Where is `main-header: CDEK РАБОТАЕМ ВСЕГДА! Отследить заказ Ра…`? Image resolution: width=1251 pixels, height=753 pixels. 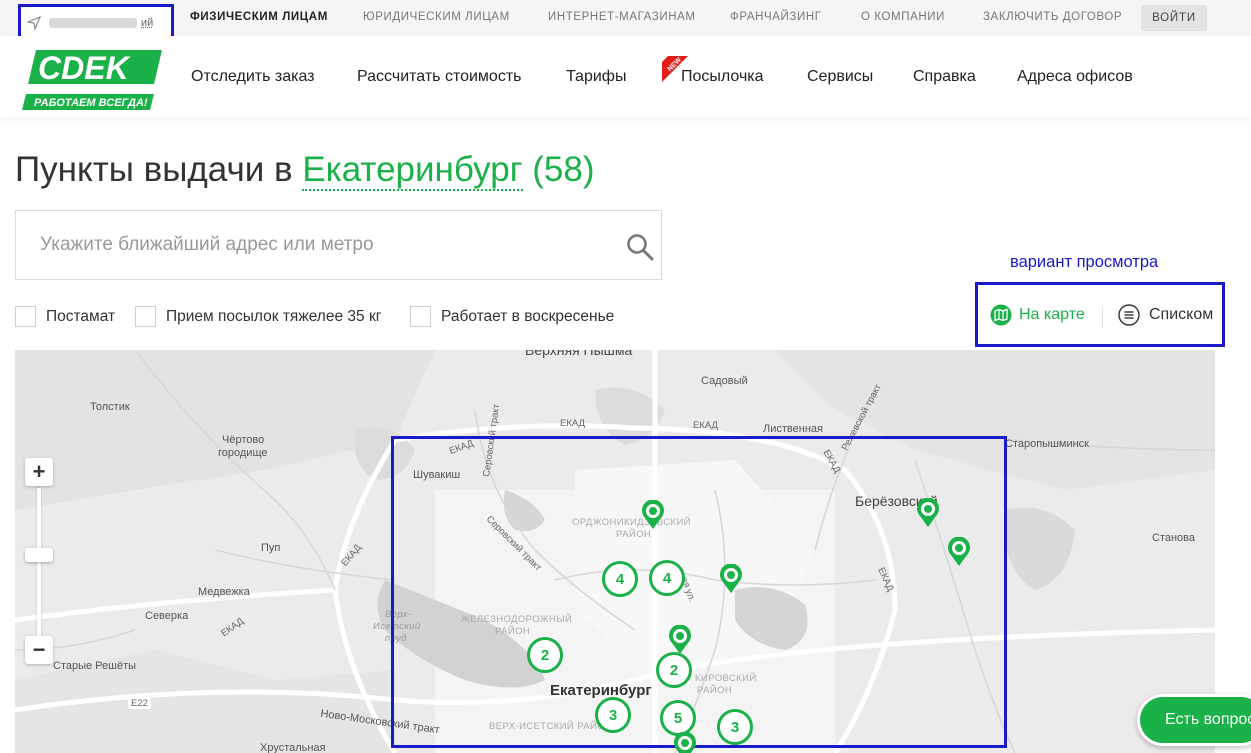 main-header: CDEK РАБОТАЕМ ВСЕГДА! Отследить заказ Ра… is located at coordinates (625, 77).